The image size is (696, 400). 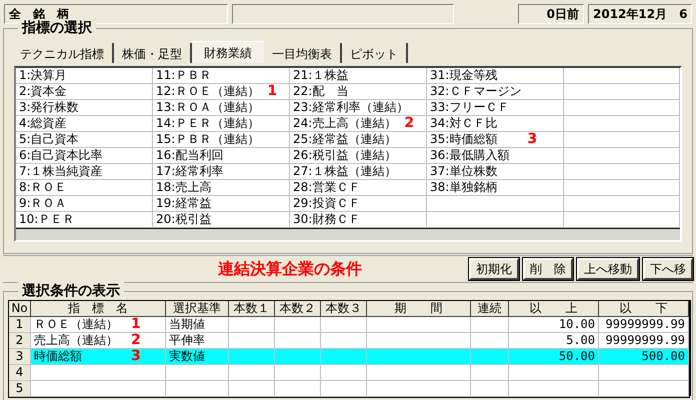 I want to click on indicator-item: 11:ＰＢＲ, so click(x=184, y=75).